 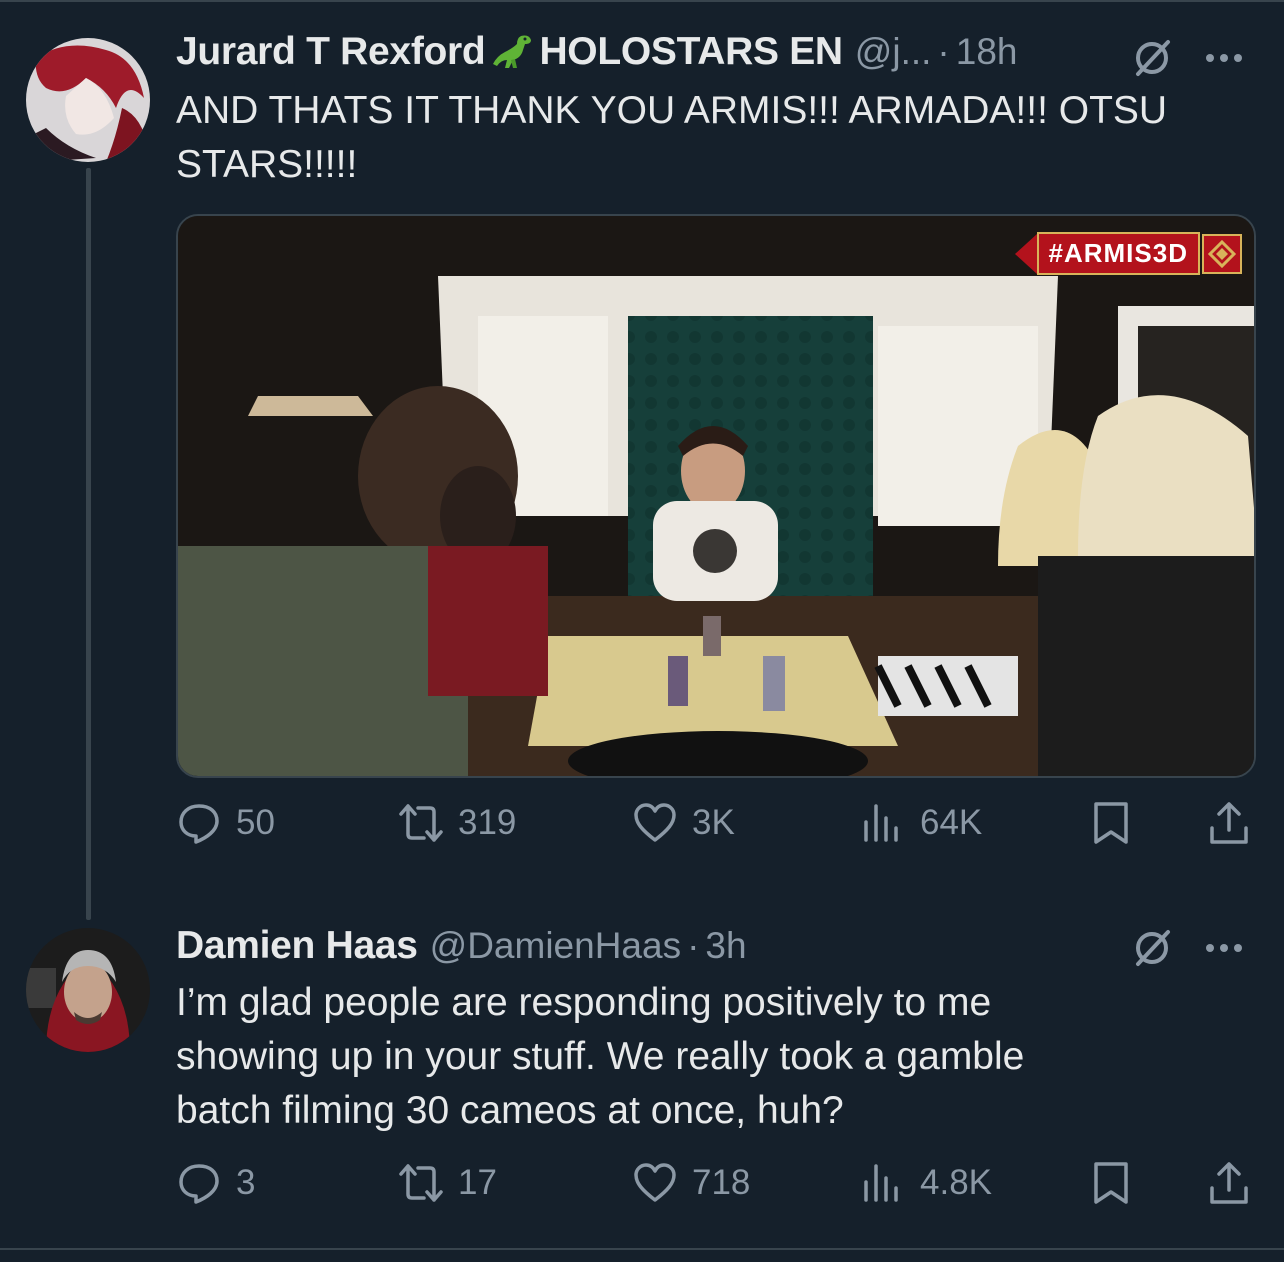 What do you see at coordinates (477, 1182) in the screenshot?
I see `repost-count: 17` at bounding box center [477, 1182].